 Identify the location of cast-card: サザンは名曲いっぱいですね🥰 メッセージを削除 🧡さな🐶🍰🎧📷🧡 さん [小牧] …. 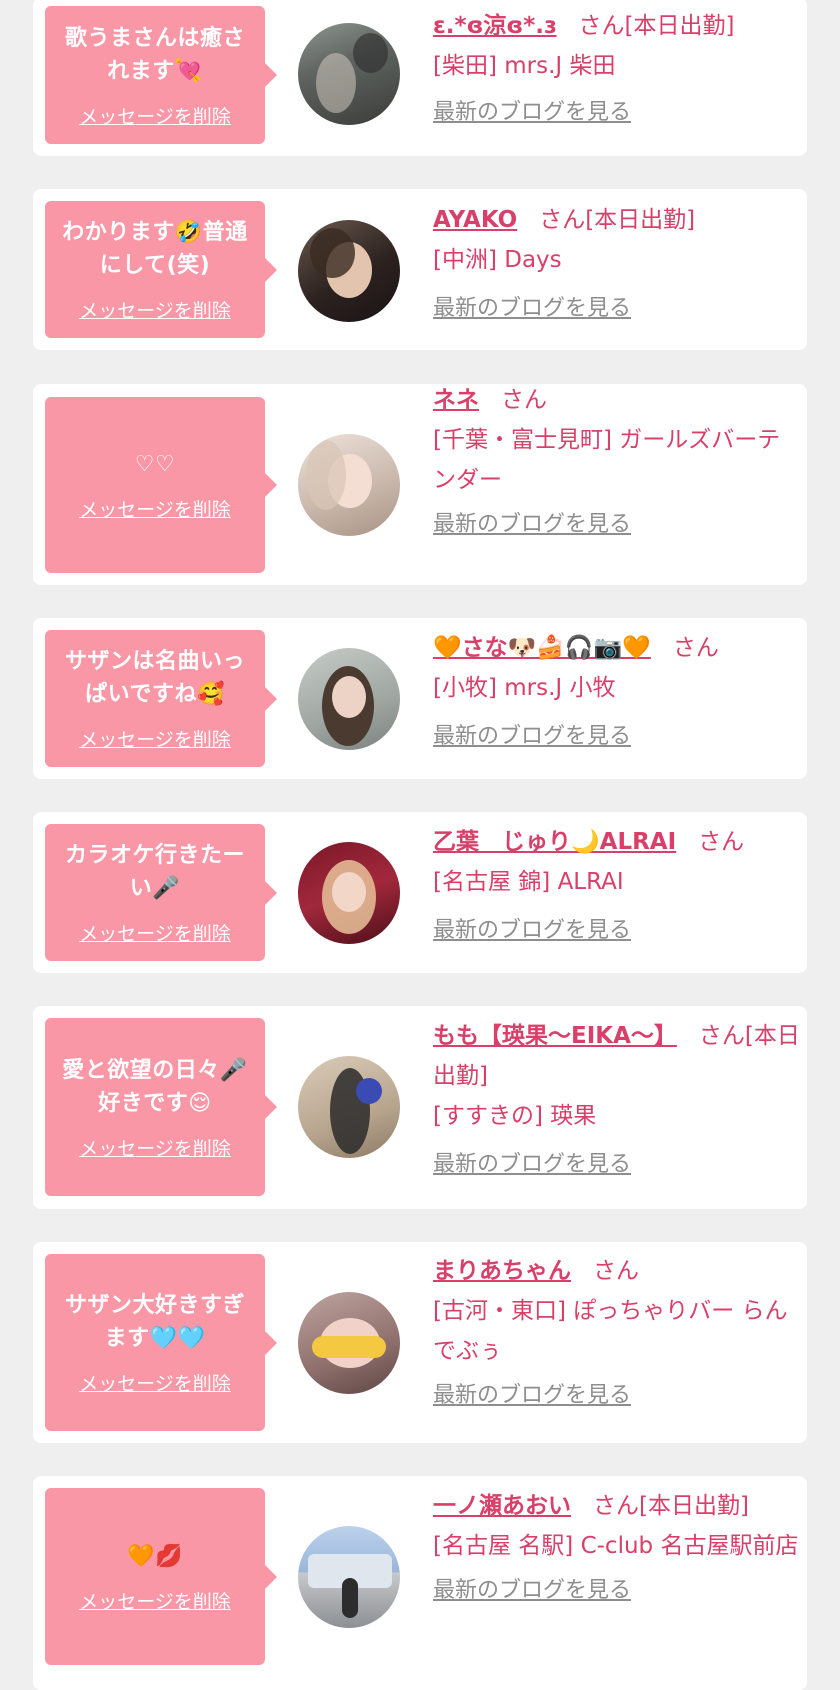
(420, 698).